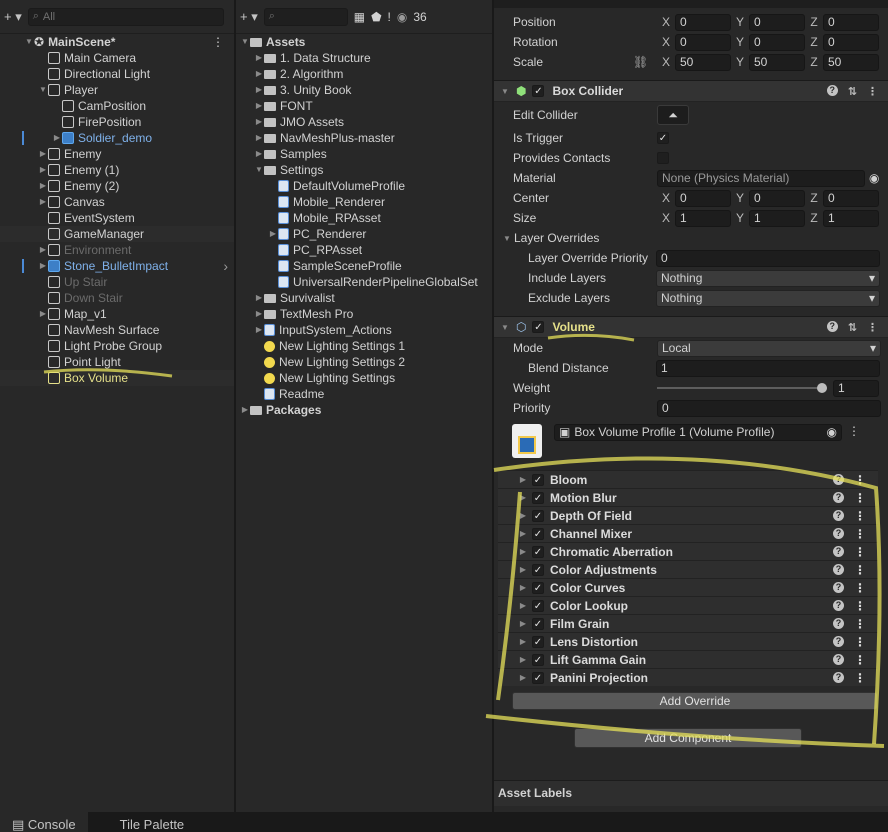 The width and height of the screenshot is (888, 832). What do you see at coordinates (645, 62) in the screenshot?
I see `link-icon: ⛓` at bounding box center [645, 62].